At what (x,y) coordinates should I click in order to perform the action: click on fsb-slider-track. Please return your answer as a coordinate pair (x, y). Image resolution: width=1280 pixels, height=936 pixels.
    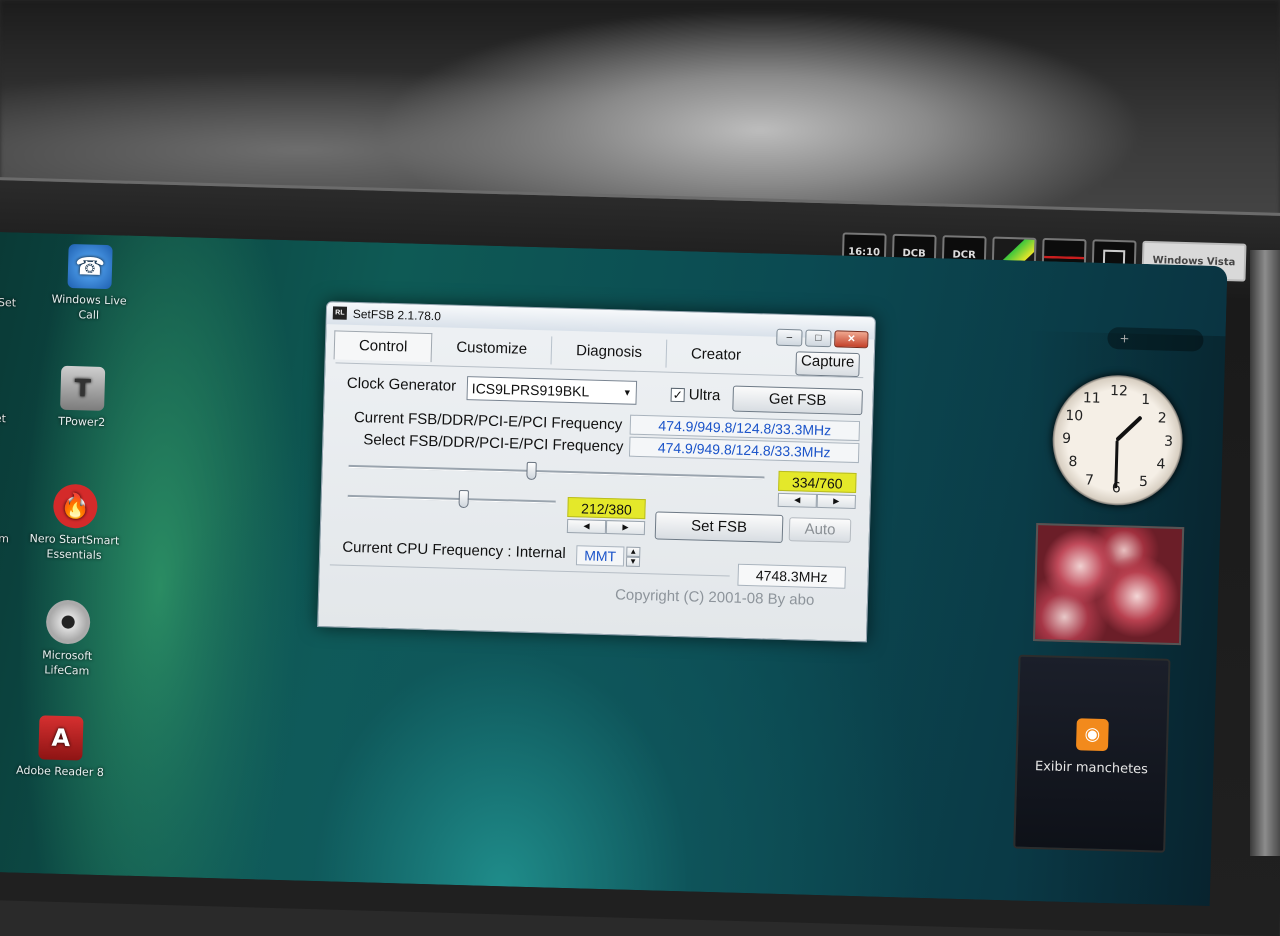
    Looking at the image, I should click on (556, 472).